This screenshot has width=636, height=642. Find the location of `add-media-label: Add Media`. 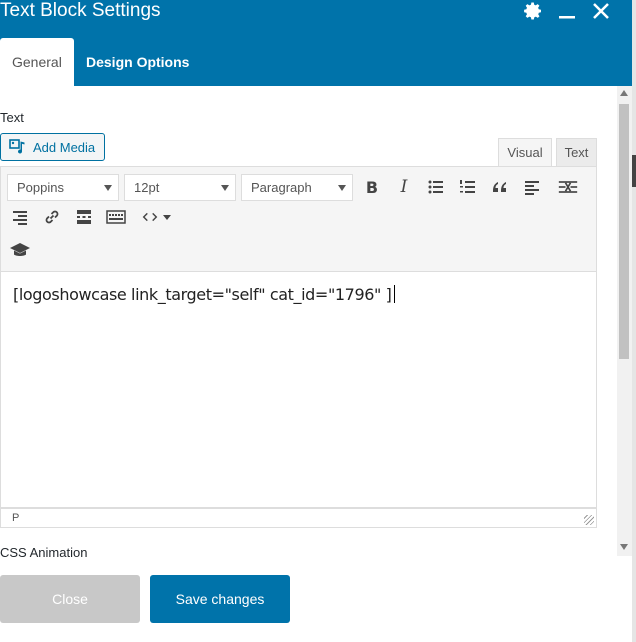

add-media-label: Add Media is located at coordinates (64, 147).